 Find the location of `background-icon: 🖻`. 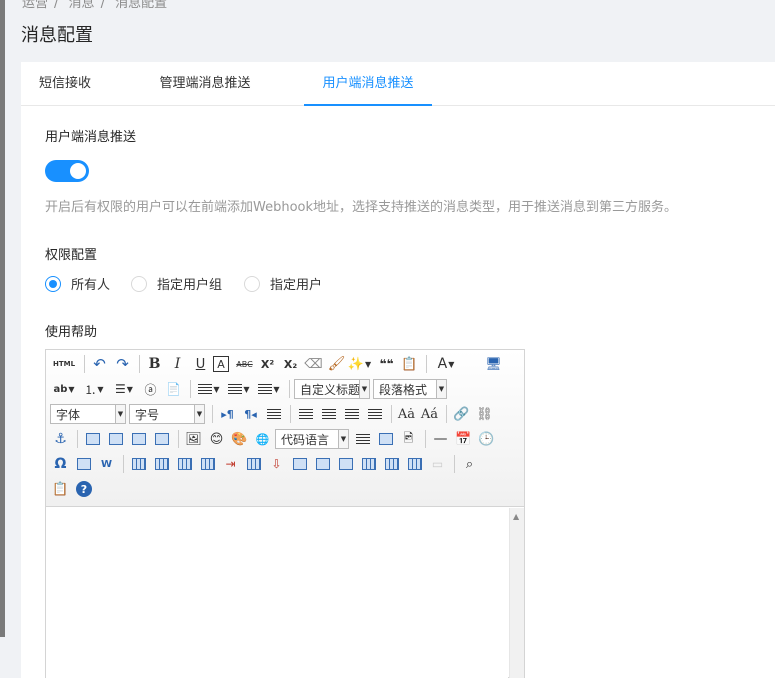

background-icon: 🖻 is located at coordinates (408, 439).